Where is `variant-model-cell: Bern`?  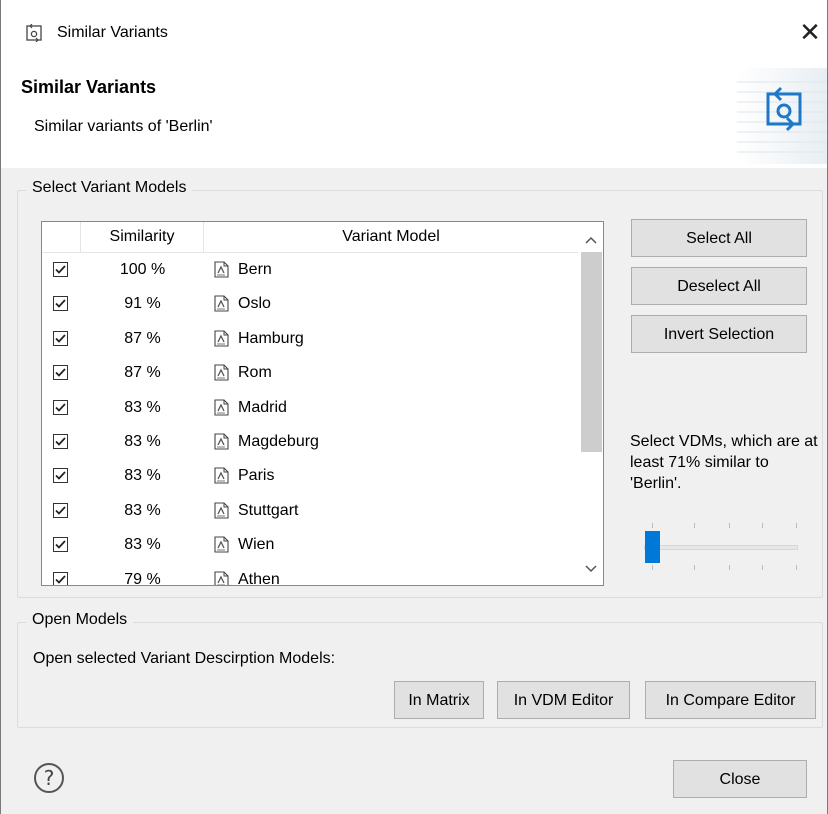 variant-model-cell: Bern is located at coordinates (255, 269).